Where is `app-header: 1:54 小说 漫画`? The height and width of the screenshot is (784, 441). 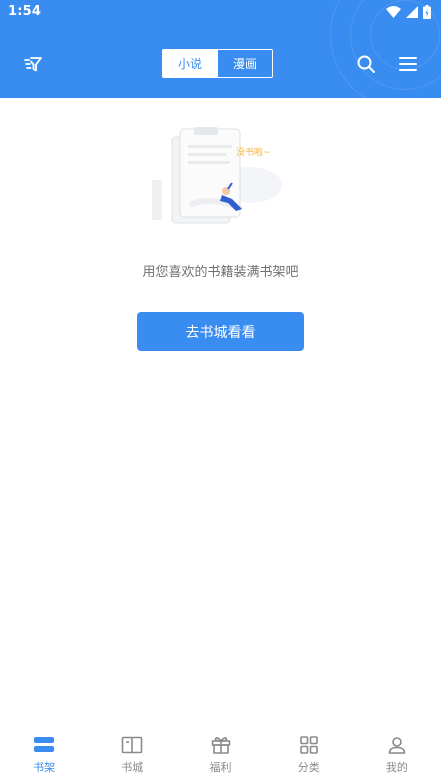 app-header: 1:54 小说 漫画 is located at coordinates (220, 49).